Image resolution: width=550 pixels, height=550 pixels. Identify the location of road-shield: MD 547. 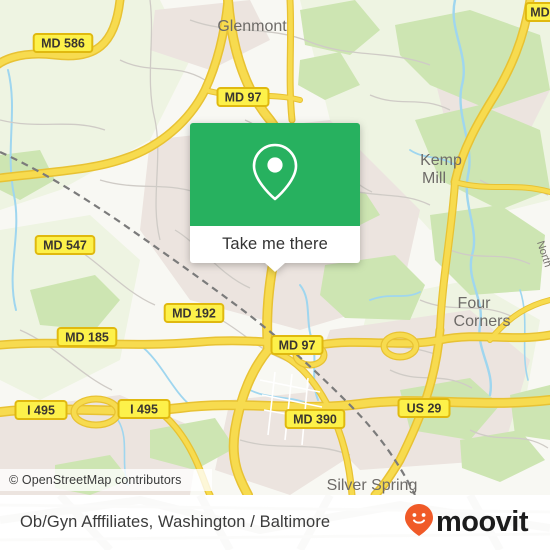
(65, 245).